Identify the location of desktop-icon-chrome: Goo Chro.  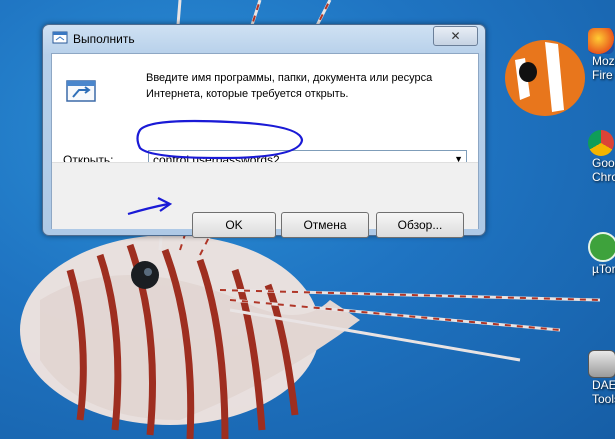
(599, 157).